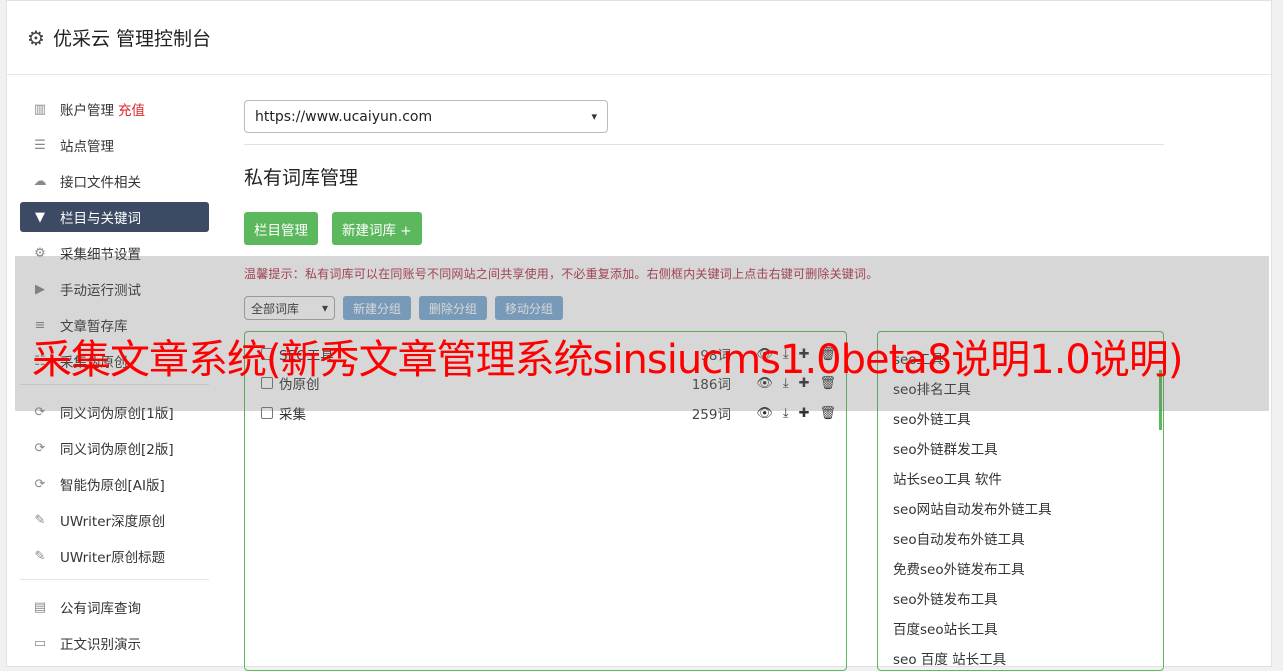  I want to click on sidebar-item-uwriter-title: ✎ UWriter原创标题, so click(114, 556).